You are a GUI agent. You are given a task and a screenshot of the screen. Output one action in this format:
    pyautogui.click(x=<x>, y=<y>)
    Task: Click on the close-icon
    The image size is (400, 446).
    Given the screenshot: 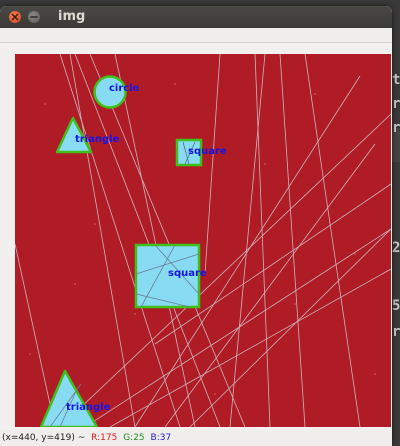 What is the action you would take?
    pyautogui.click(x=15, y=17)
    